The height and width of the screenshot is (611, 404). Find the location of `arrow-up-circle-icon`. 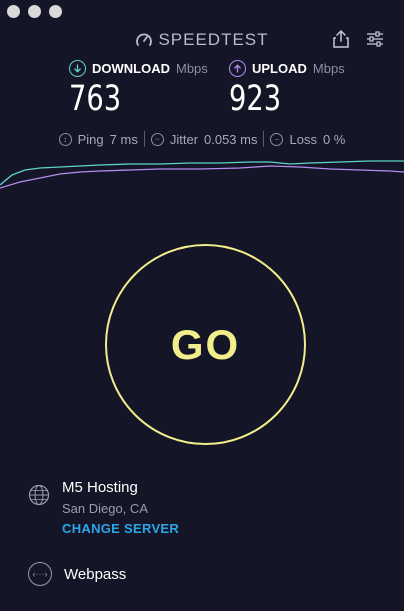

arrow-up-circle-icon is located at coordinates (237, 68).